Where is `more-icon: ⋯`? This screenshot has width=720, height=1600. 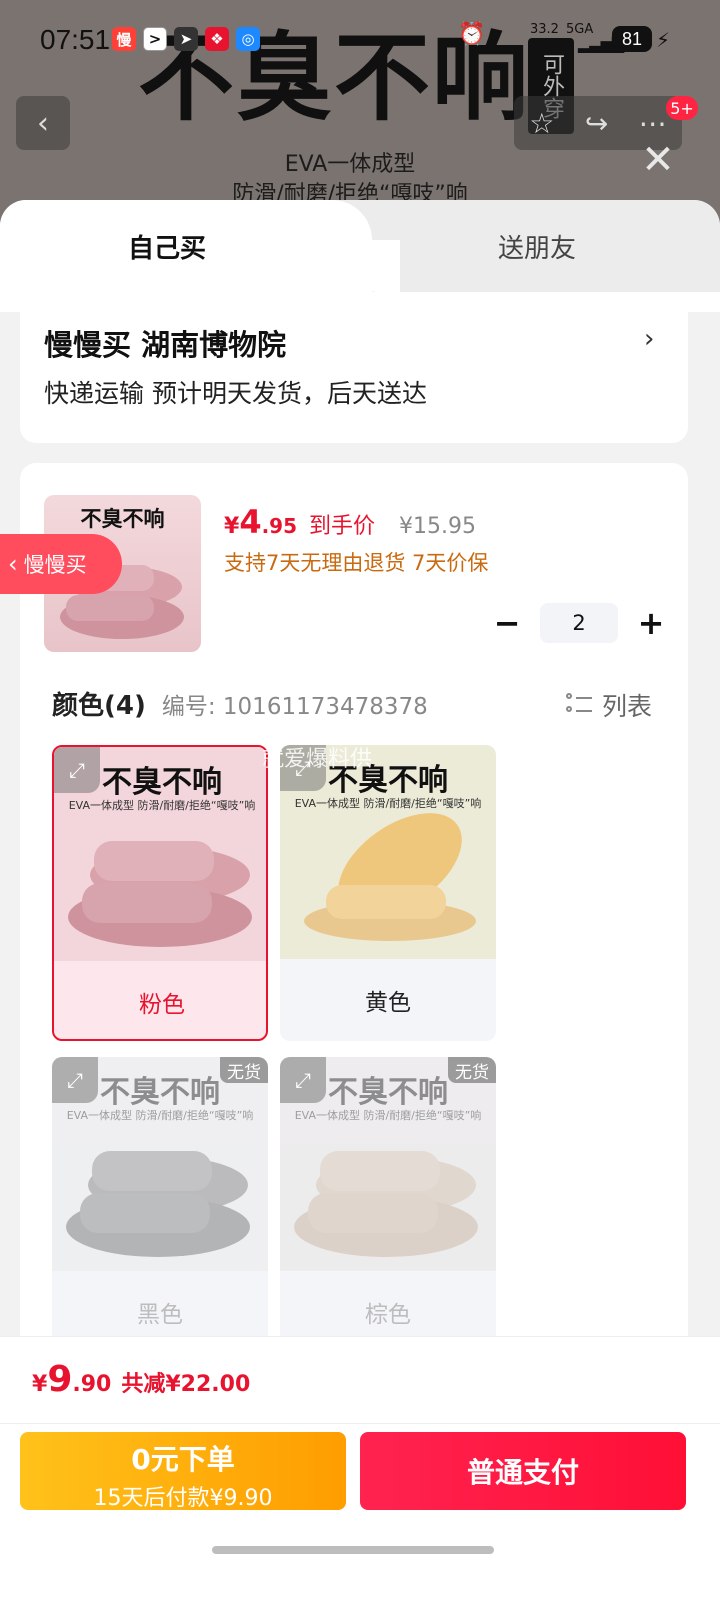 more-icon: ⋯ is located at coordinates (653, 123).